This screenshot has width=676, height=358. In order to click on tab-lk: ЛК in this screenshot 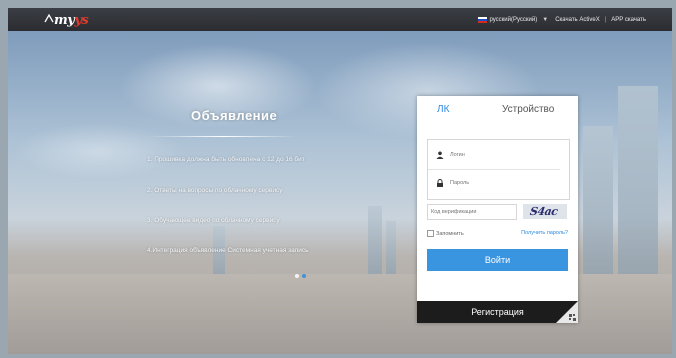, I will do `click(443, 109)`.